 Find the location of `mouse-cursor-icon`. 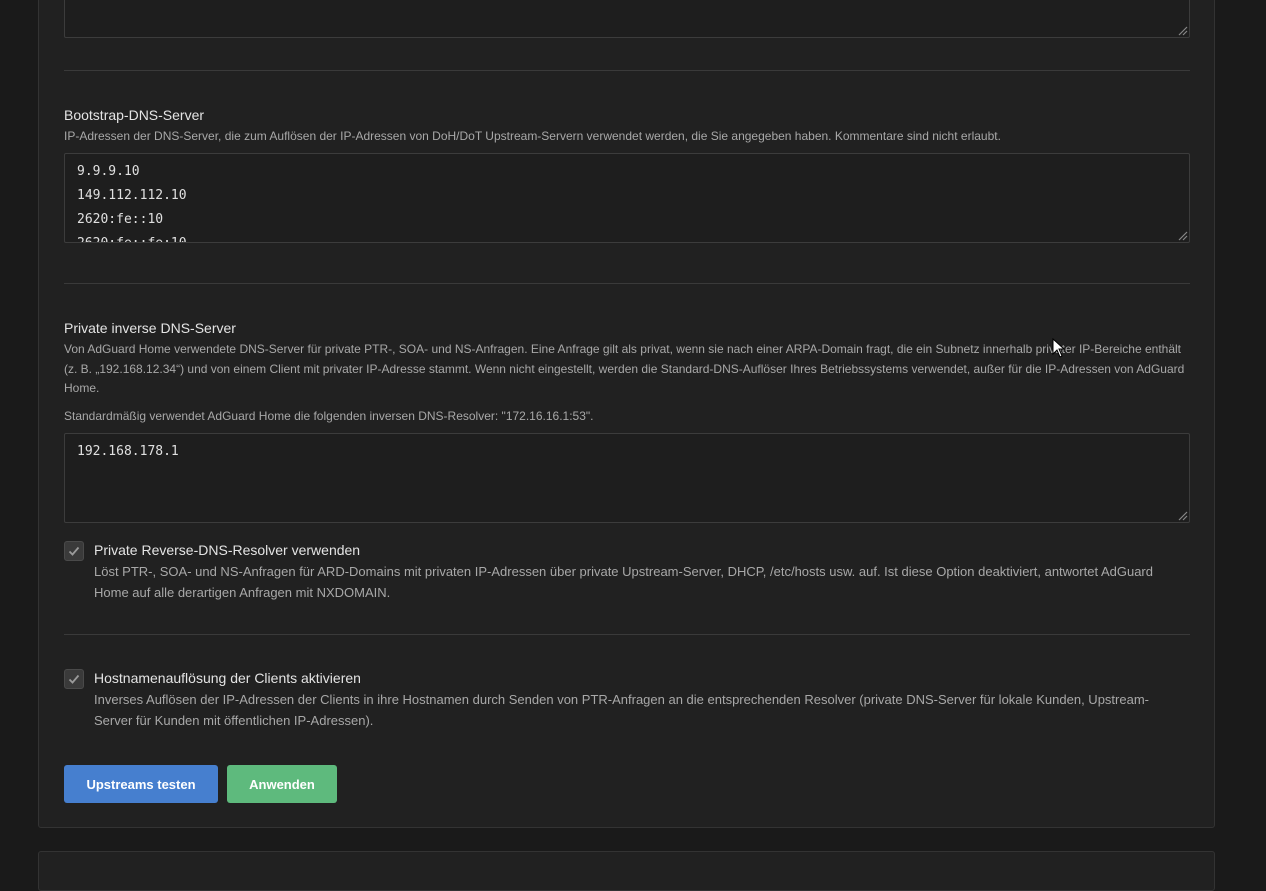

mouse-cursor-icon is located at coordinates (1059, 348).